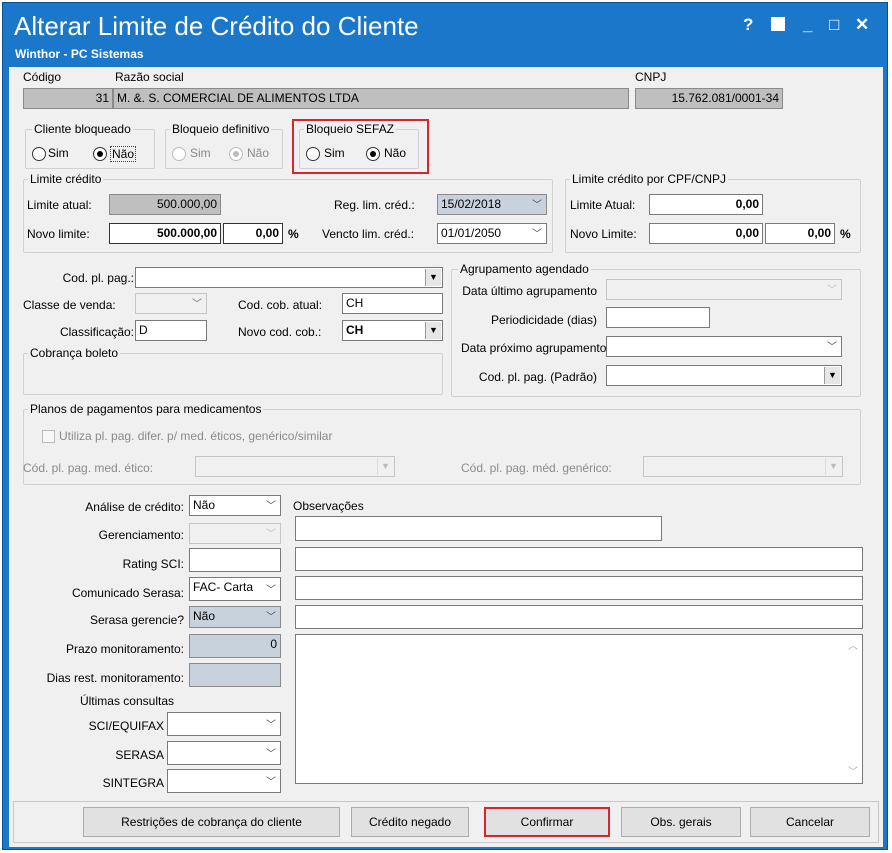 Image resolution: width=892 pixels, height=853 pixels. What do you see at coordinates (200, 153) in the screenshot?
I see `bloqueio-definitivo-sim-label: Sim` at bounding box center [200, 153].